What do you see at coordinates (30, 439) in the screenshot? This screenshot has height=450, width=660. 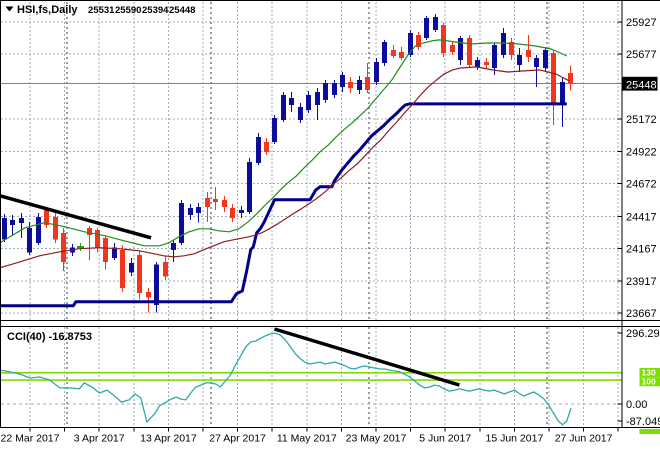 I see `time-axis-label: 22 Mar 2017` at bounding box center [30, 439].